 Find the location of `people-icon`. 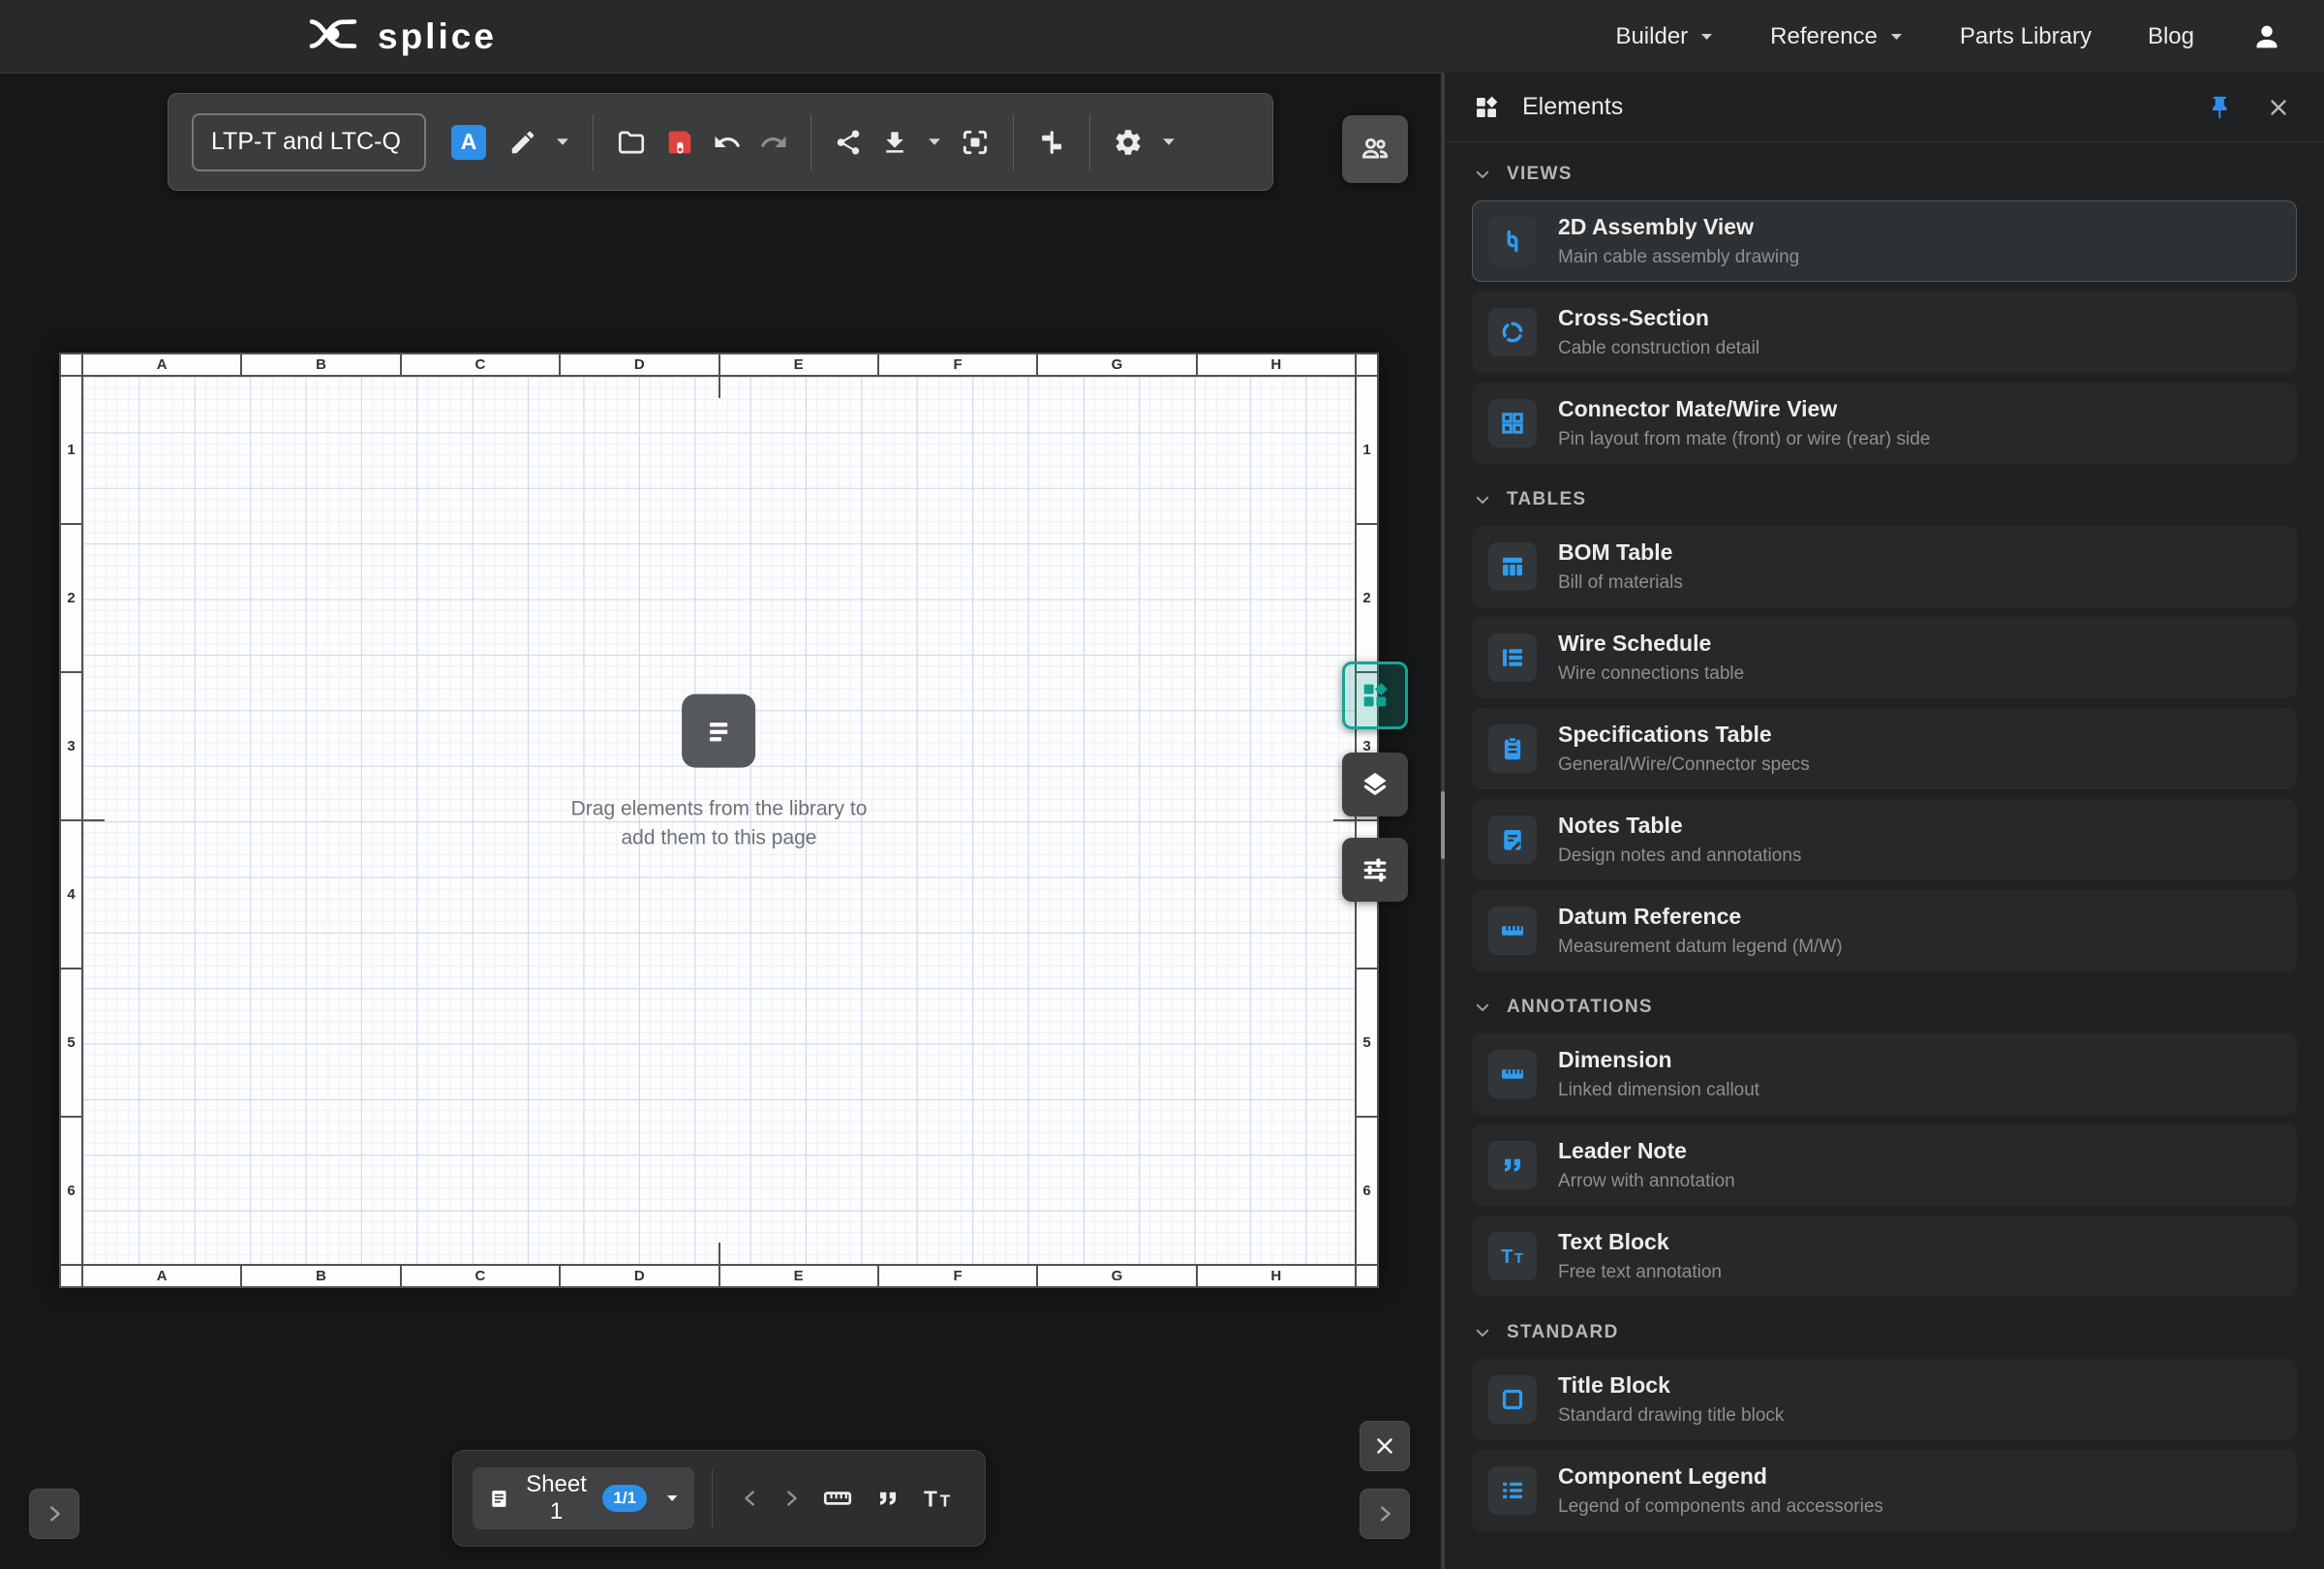

people-icon is located at coordinates (1375, 148).